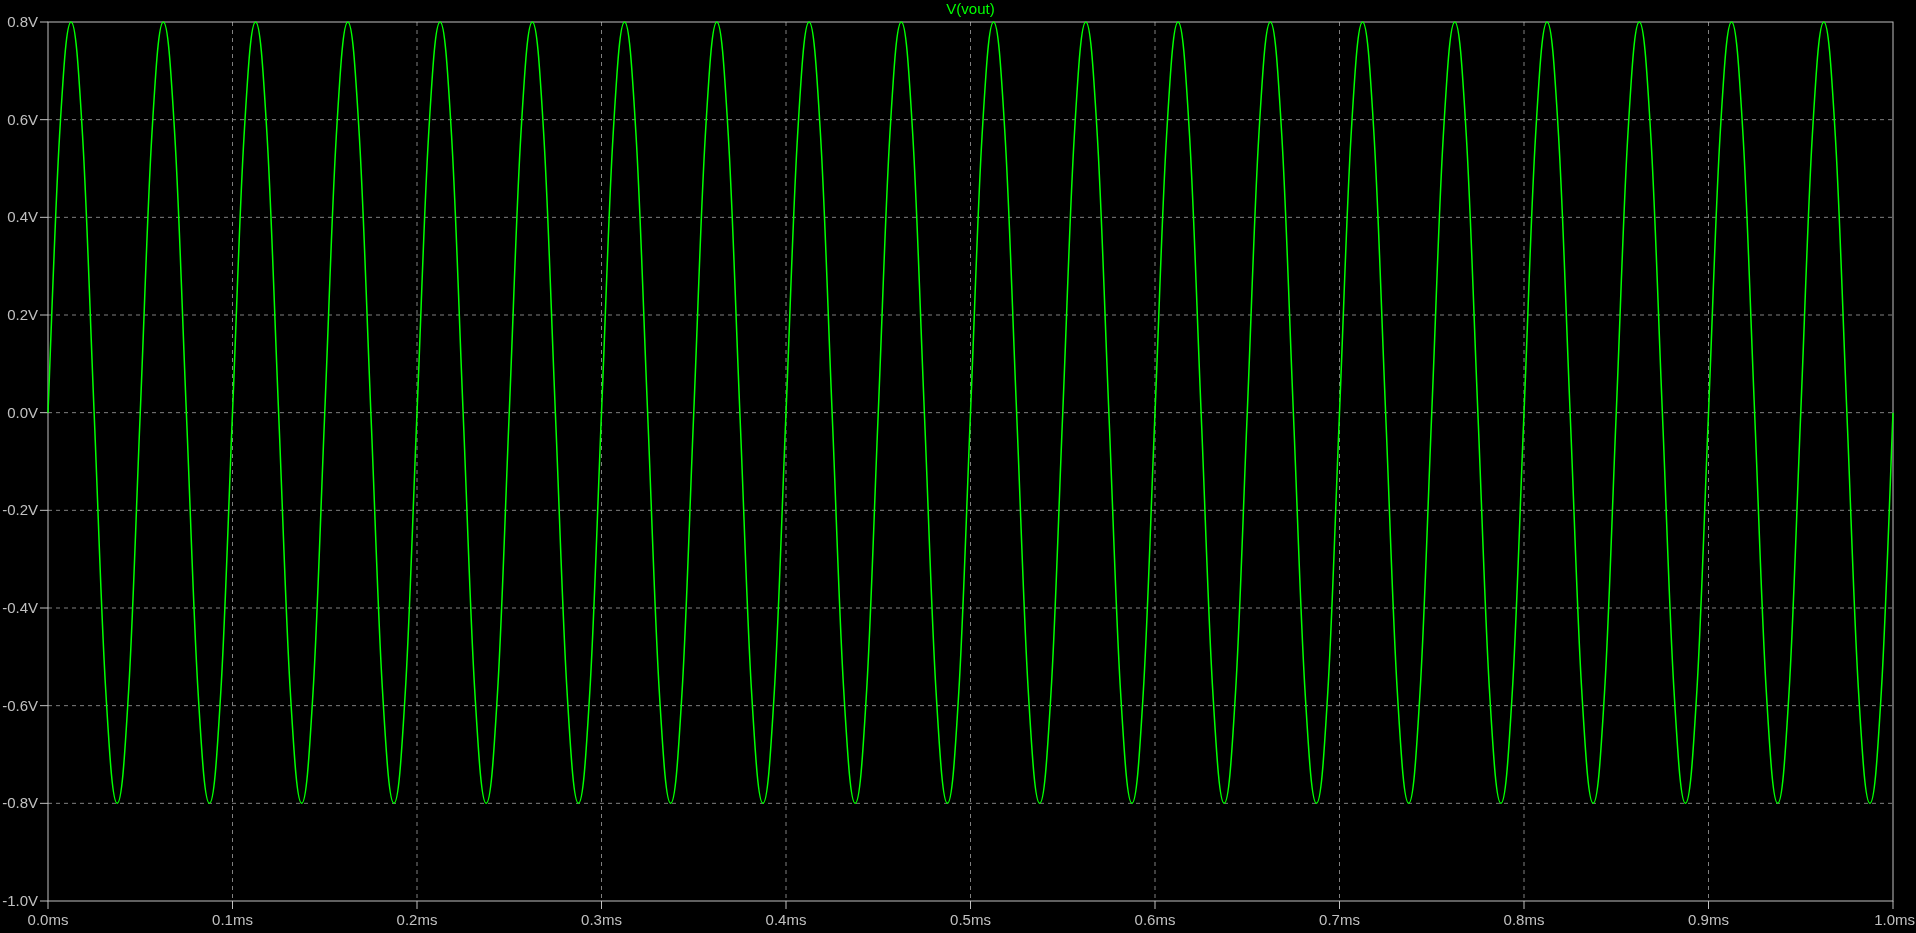 This screenshot has height=933, width=1916. I want to click on x-tick-label: 0.6ms, so click(1155, 919).